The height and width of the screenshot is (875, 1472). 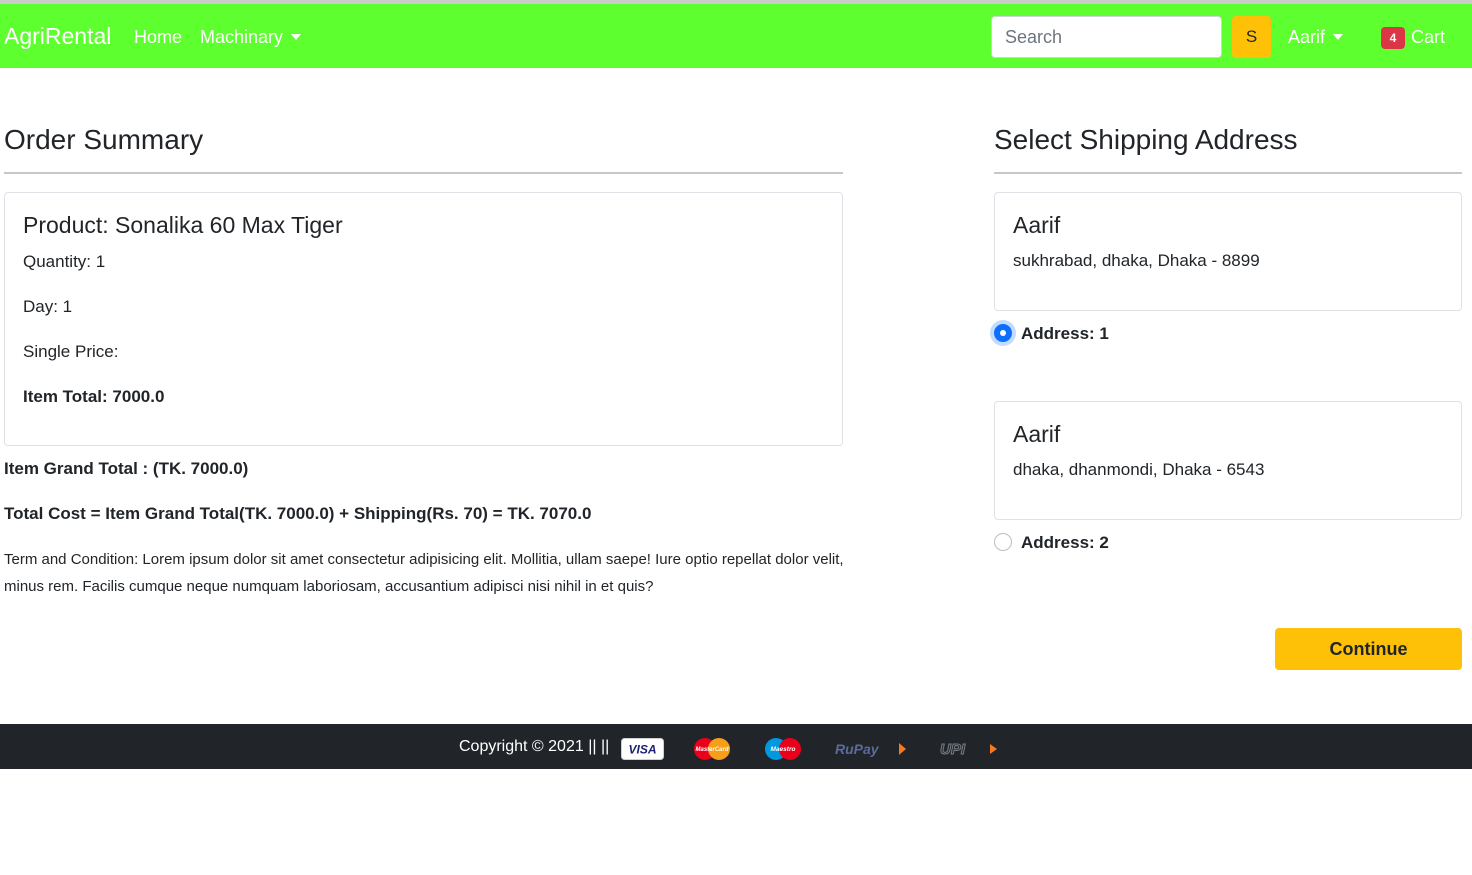 I want to click on address-1-radio, so click(x=1003, y=333).